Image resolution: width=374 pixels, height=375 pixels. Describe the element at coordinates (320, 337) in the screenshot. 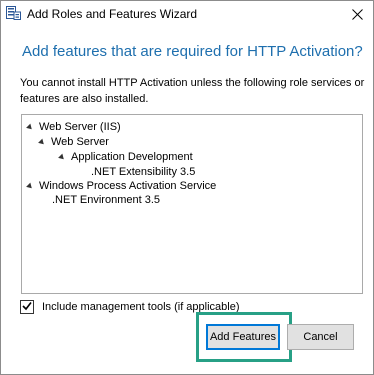

I see `cancel-button: Cancel` at that location.